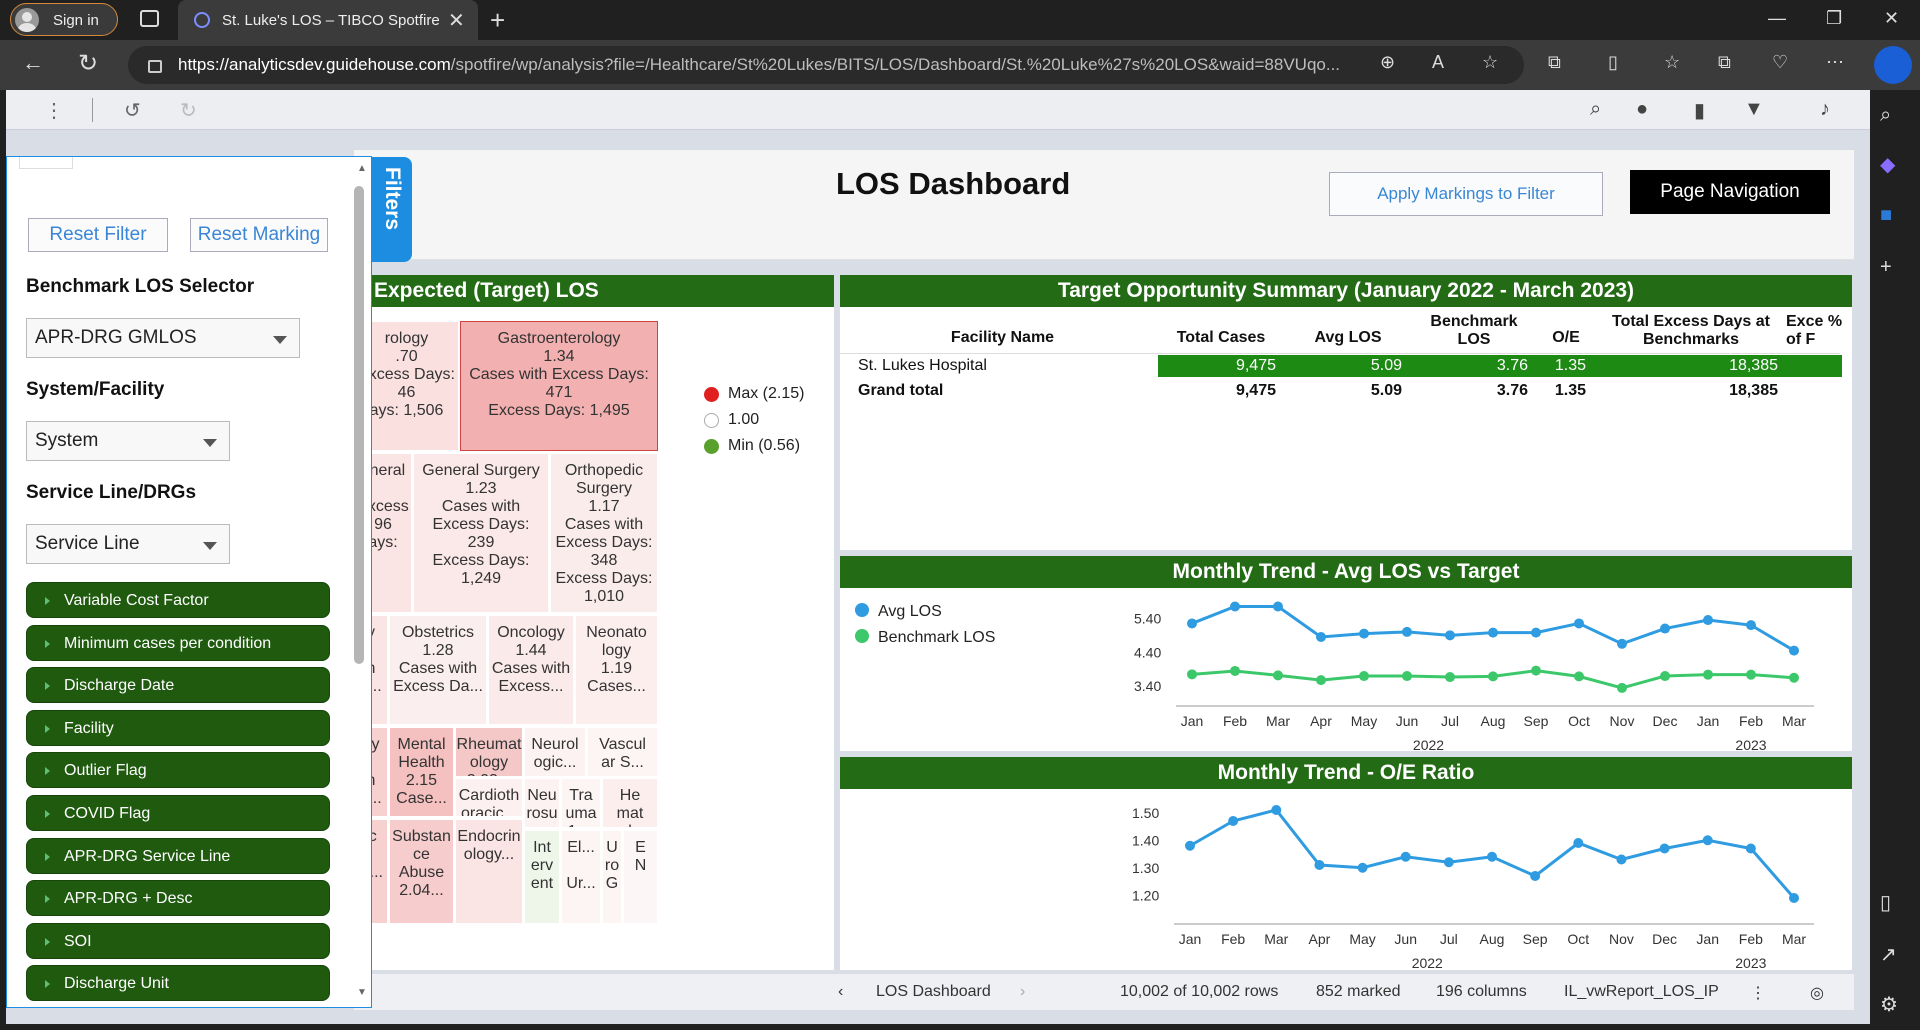 The height and width of the screenshot is (1030, 1920). I want to click on sidebar-toggle-icon: ▯, so click(1885, 902).